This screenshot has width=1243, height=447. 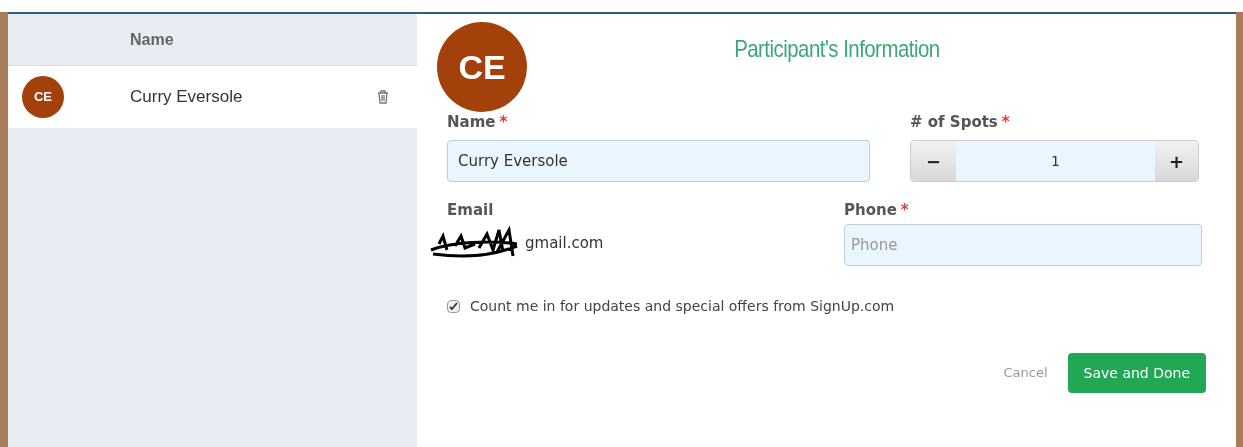 I want to click on phone-field: Phone, so click(x=1023, y=245).